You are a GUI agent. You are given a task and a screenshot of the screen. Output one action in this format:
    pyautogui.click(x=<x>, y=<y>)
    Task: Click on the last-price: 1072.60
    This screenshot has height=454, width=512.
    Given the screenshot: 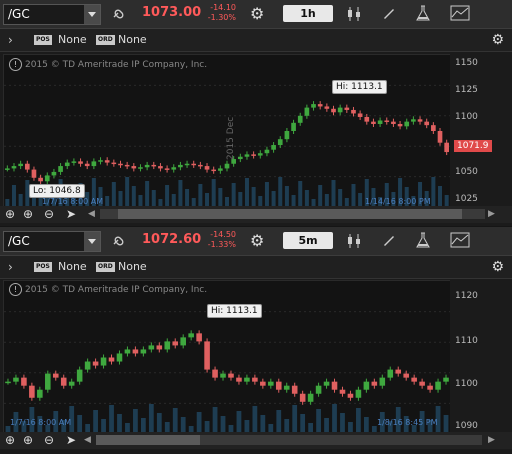 What is the action you would take?
    pyautogui.click(x=172, y=239)
    